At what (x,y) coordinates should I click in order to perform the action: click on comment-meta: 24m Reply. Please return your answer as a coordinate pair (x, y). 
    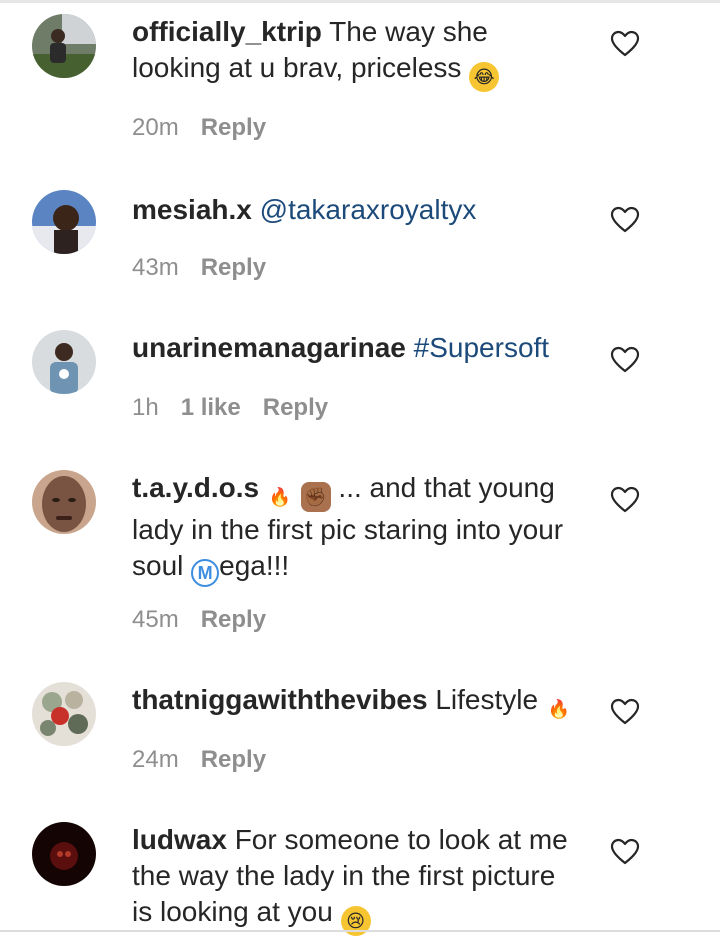
    Looking at the image, I should click on (199, 760).